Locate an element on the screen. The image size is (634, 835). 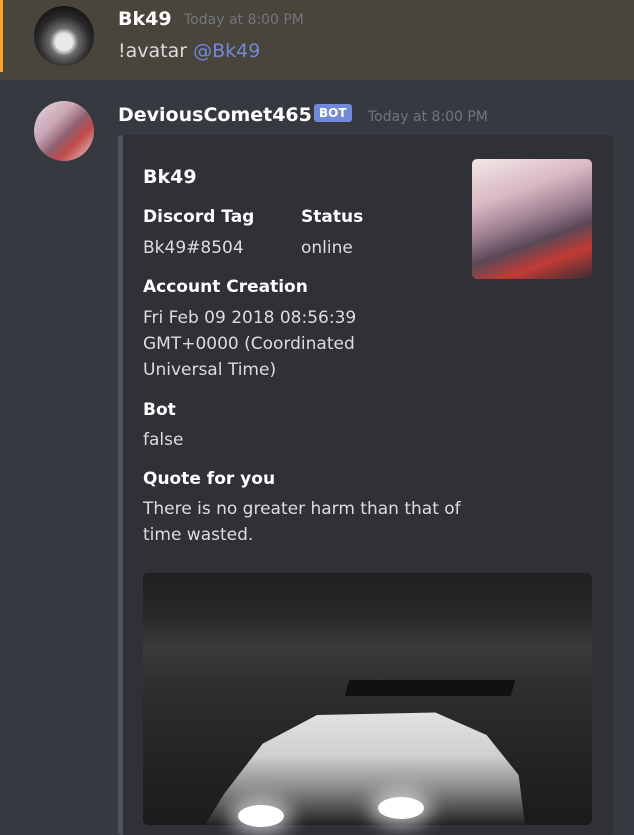
field-value: Bk49#8504 is located at coordinates (193, 248).